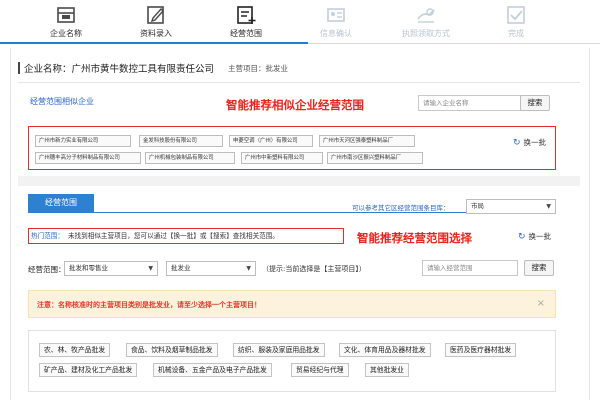 The width and height of the screenshot is (600, 400). I want to click on step-data-entry: 资料录入, so click(156, 23).